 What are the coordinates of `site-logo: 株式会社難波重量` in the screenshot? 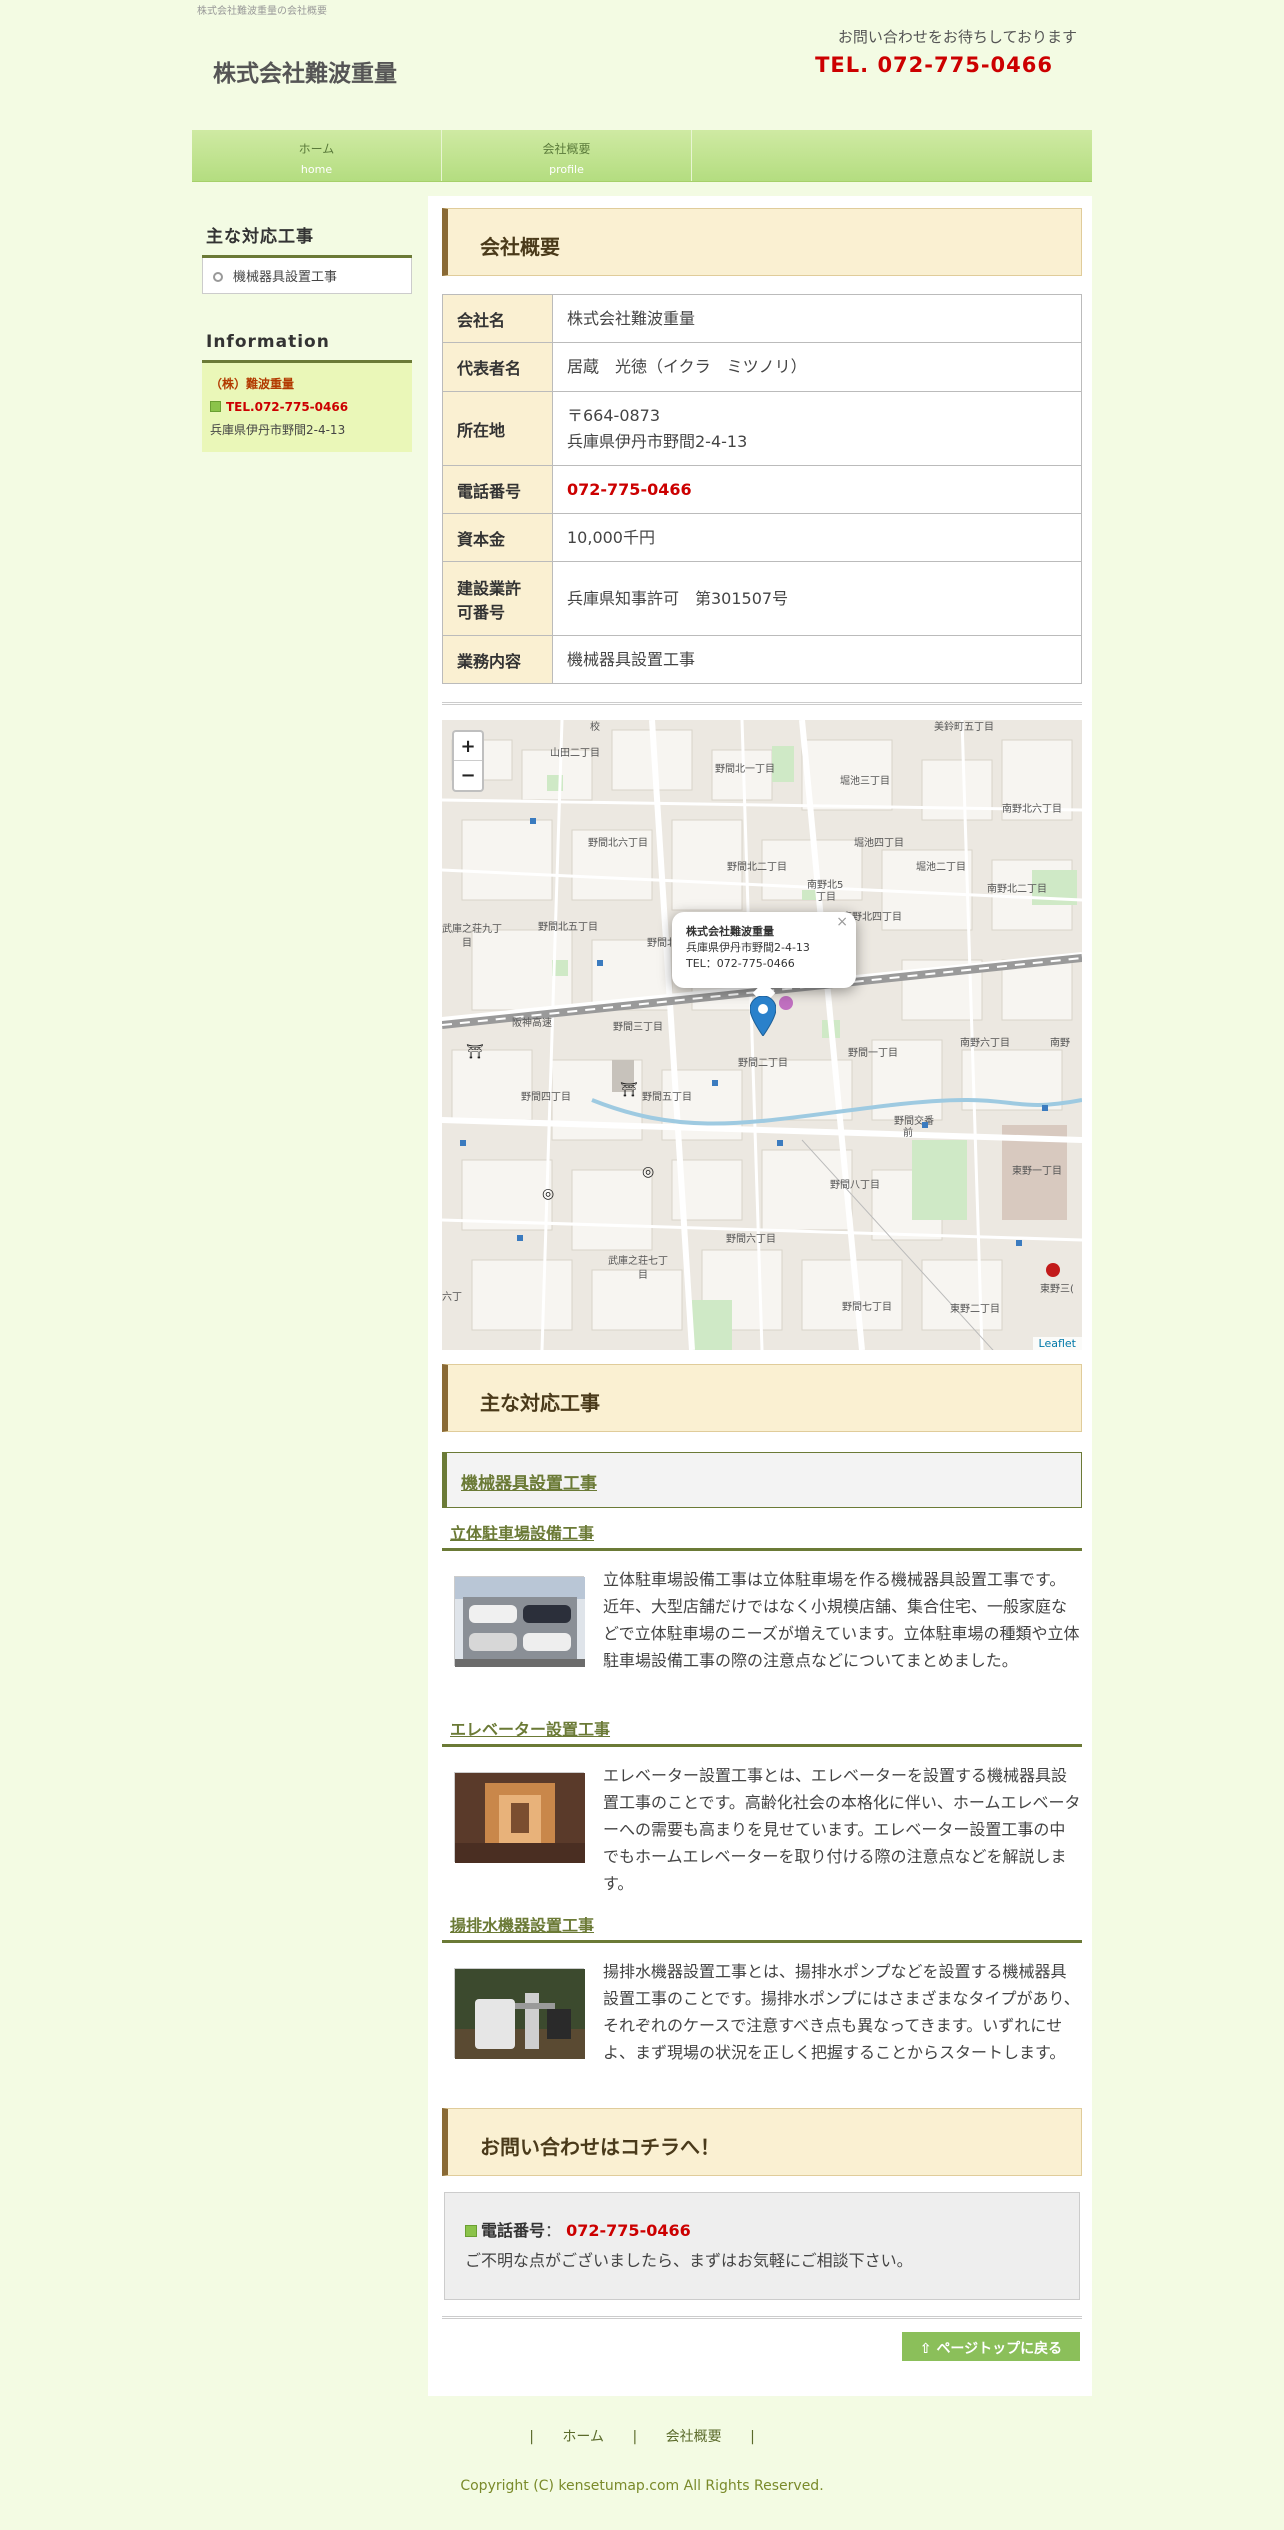 It's located at (305, 71).